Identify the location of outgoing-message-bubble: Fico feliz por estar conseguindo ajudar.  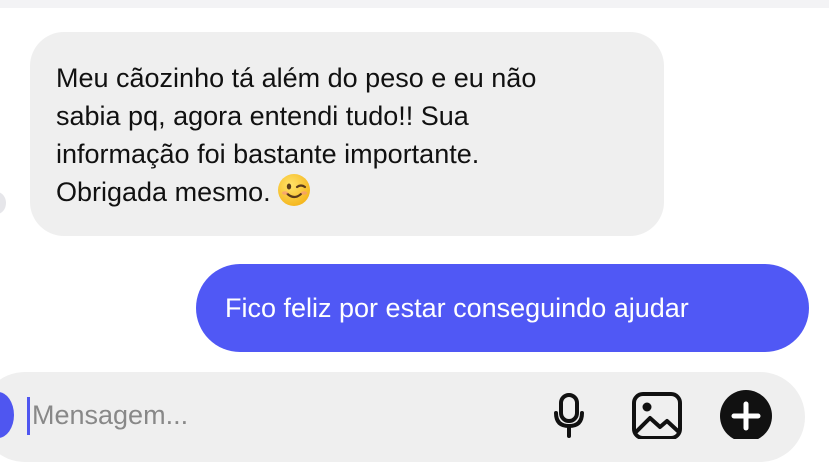
(502, 308).